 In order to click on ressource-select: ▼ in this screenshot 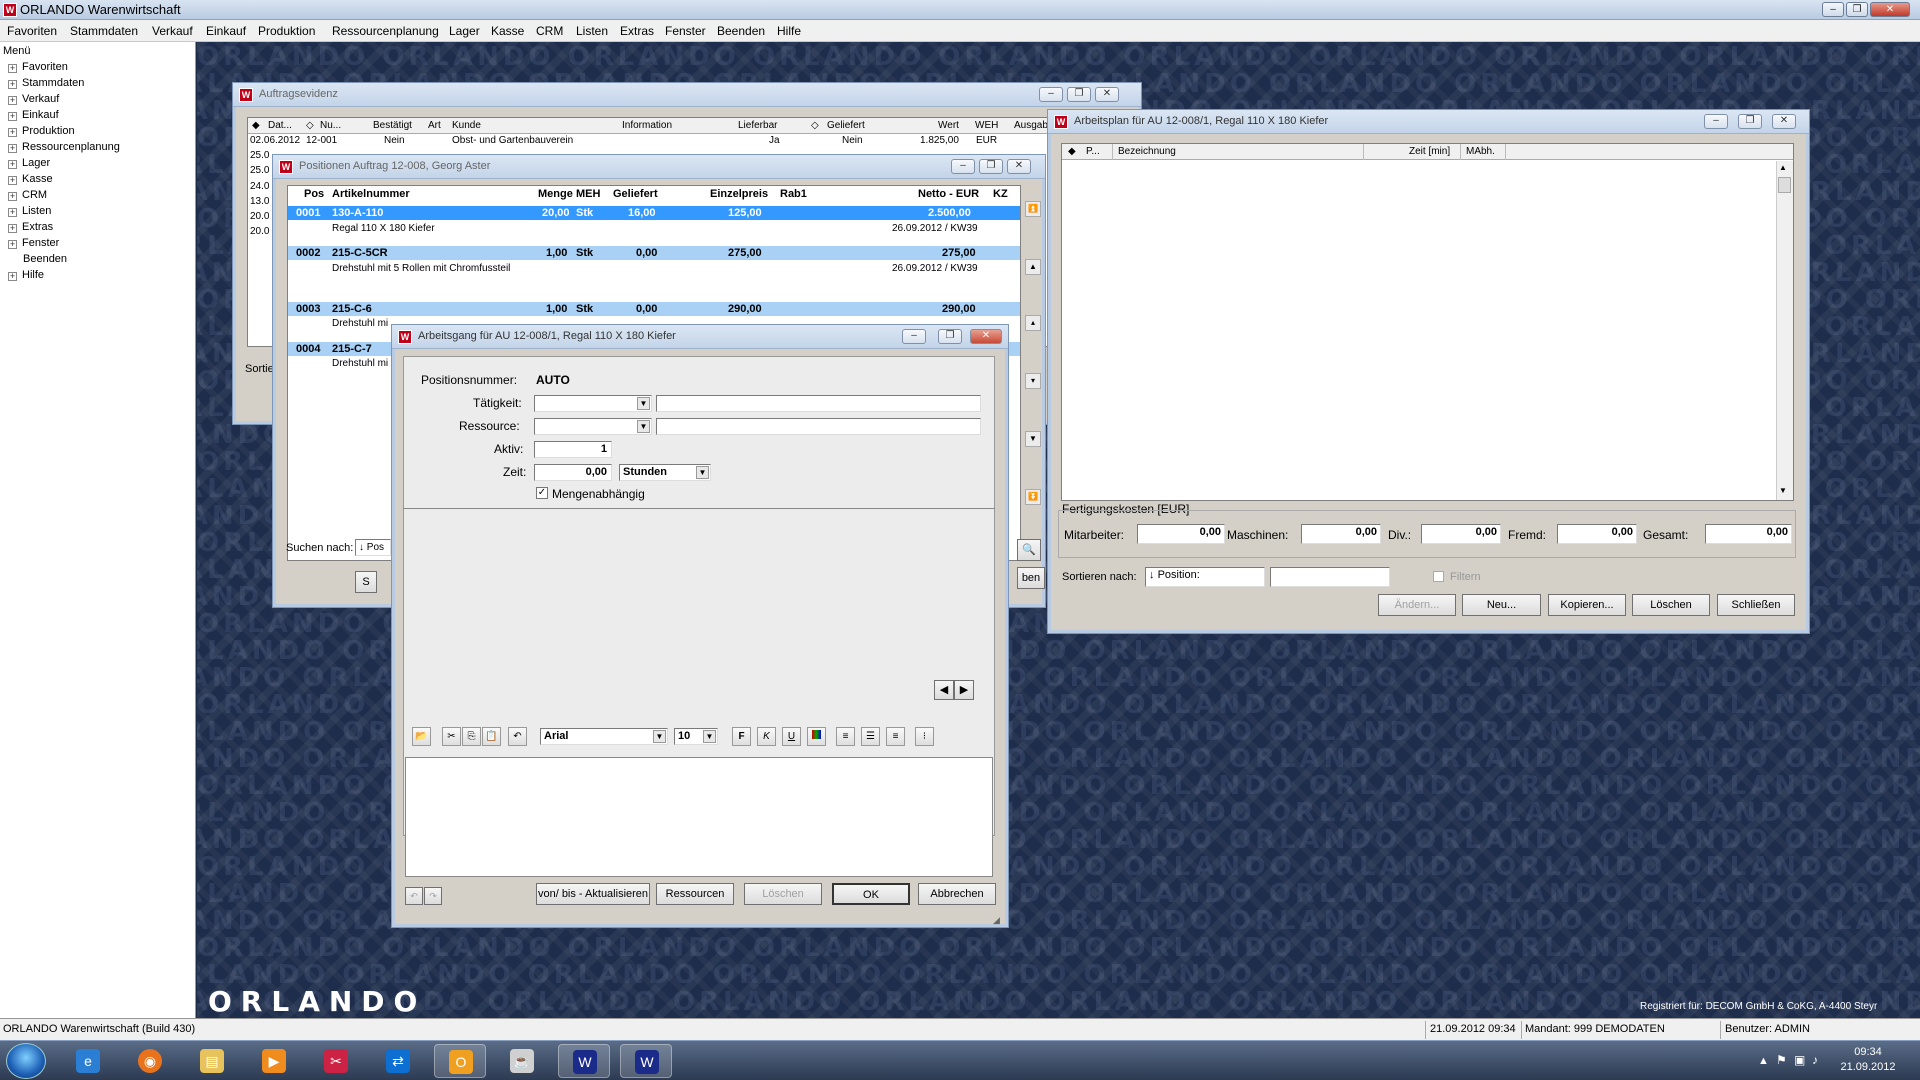, I will do `click(593, 426)`.